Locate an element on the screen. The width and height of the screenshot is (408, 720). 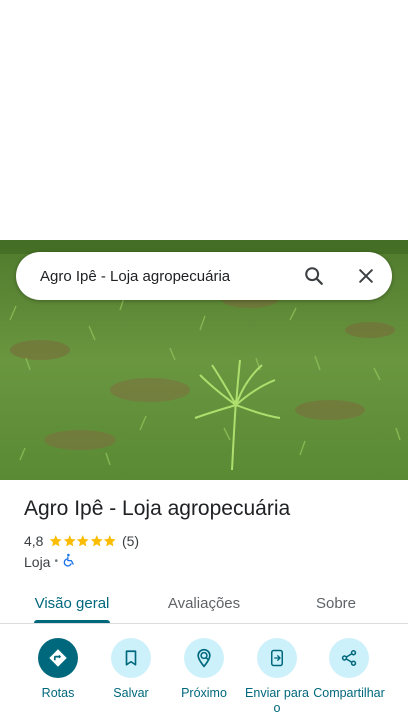
search-input: Agro Ipê - Loja agropecuária is located at coordinates (167, 276).